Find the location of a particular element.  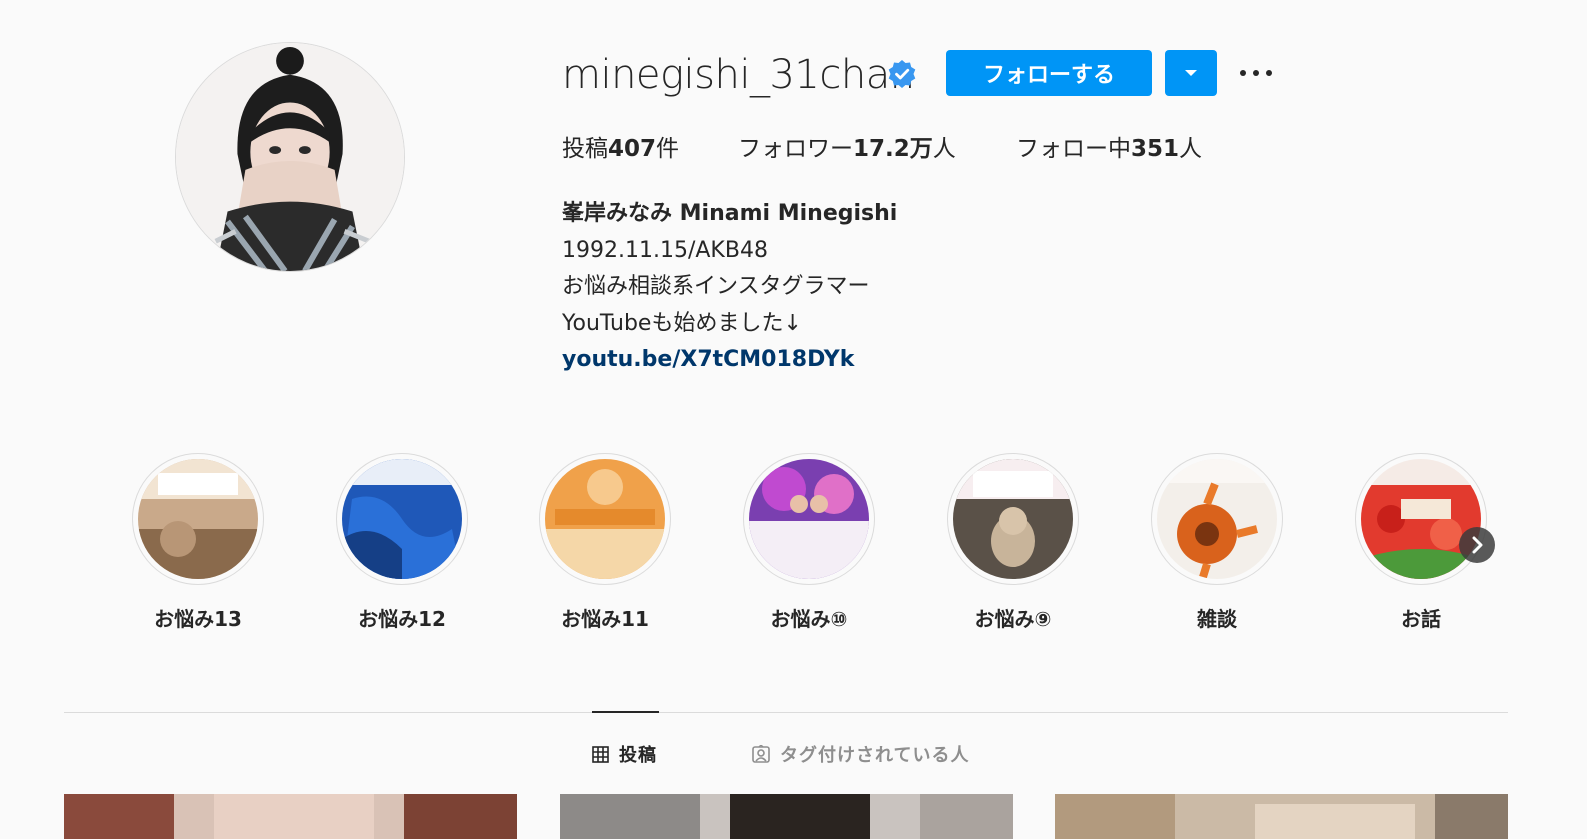

chevron-down-icon is located at coordinates (1191, 73).